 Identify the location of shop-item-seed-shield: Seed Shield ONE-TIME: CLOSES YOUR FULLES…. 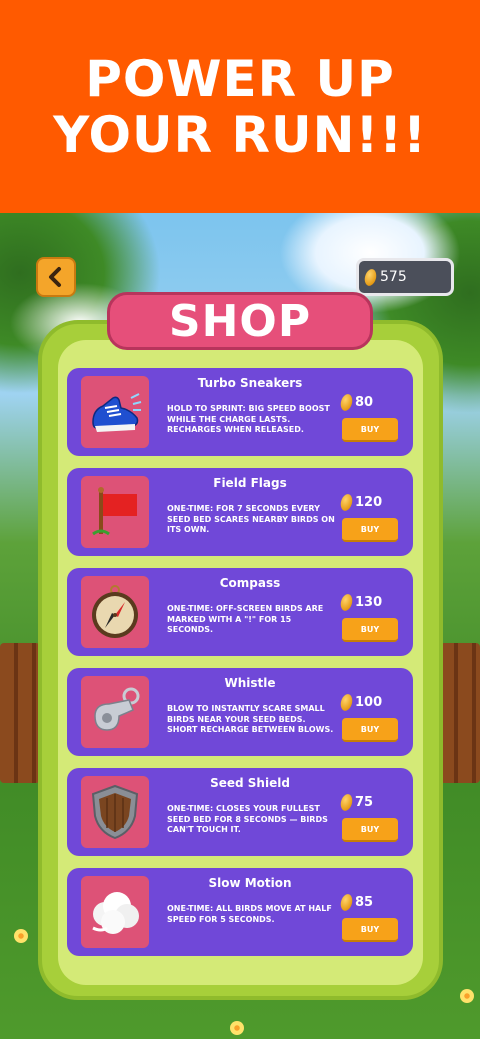
(240, 812).